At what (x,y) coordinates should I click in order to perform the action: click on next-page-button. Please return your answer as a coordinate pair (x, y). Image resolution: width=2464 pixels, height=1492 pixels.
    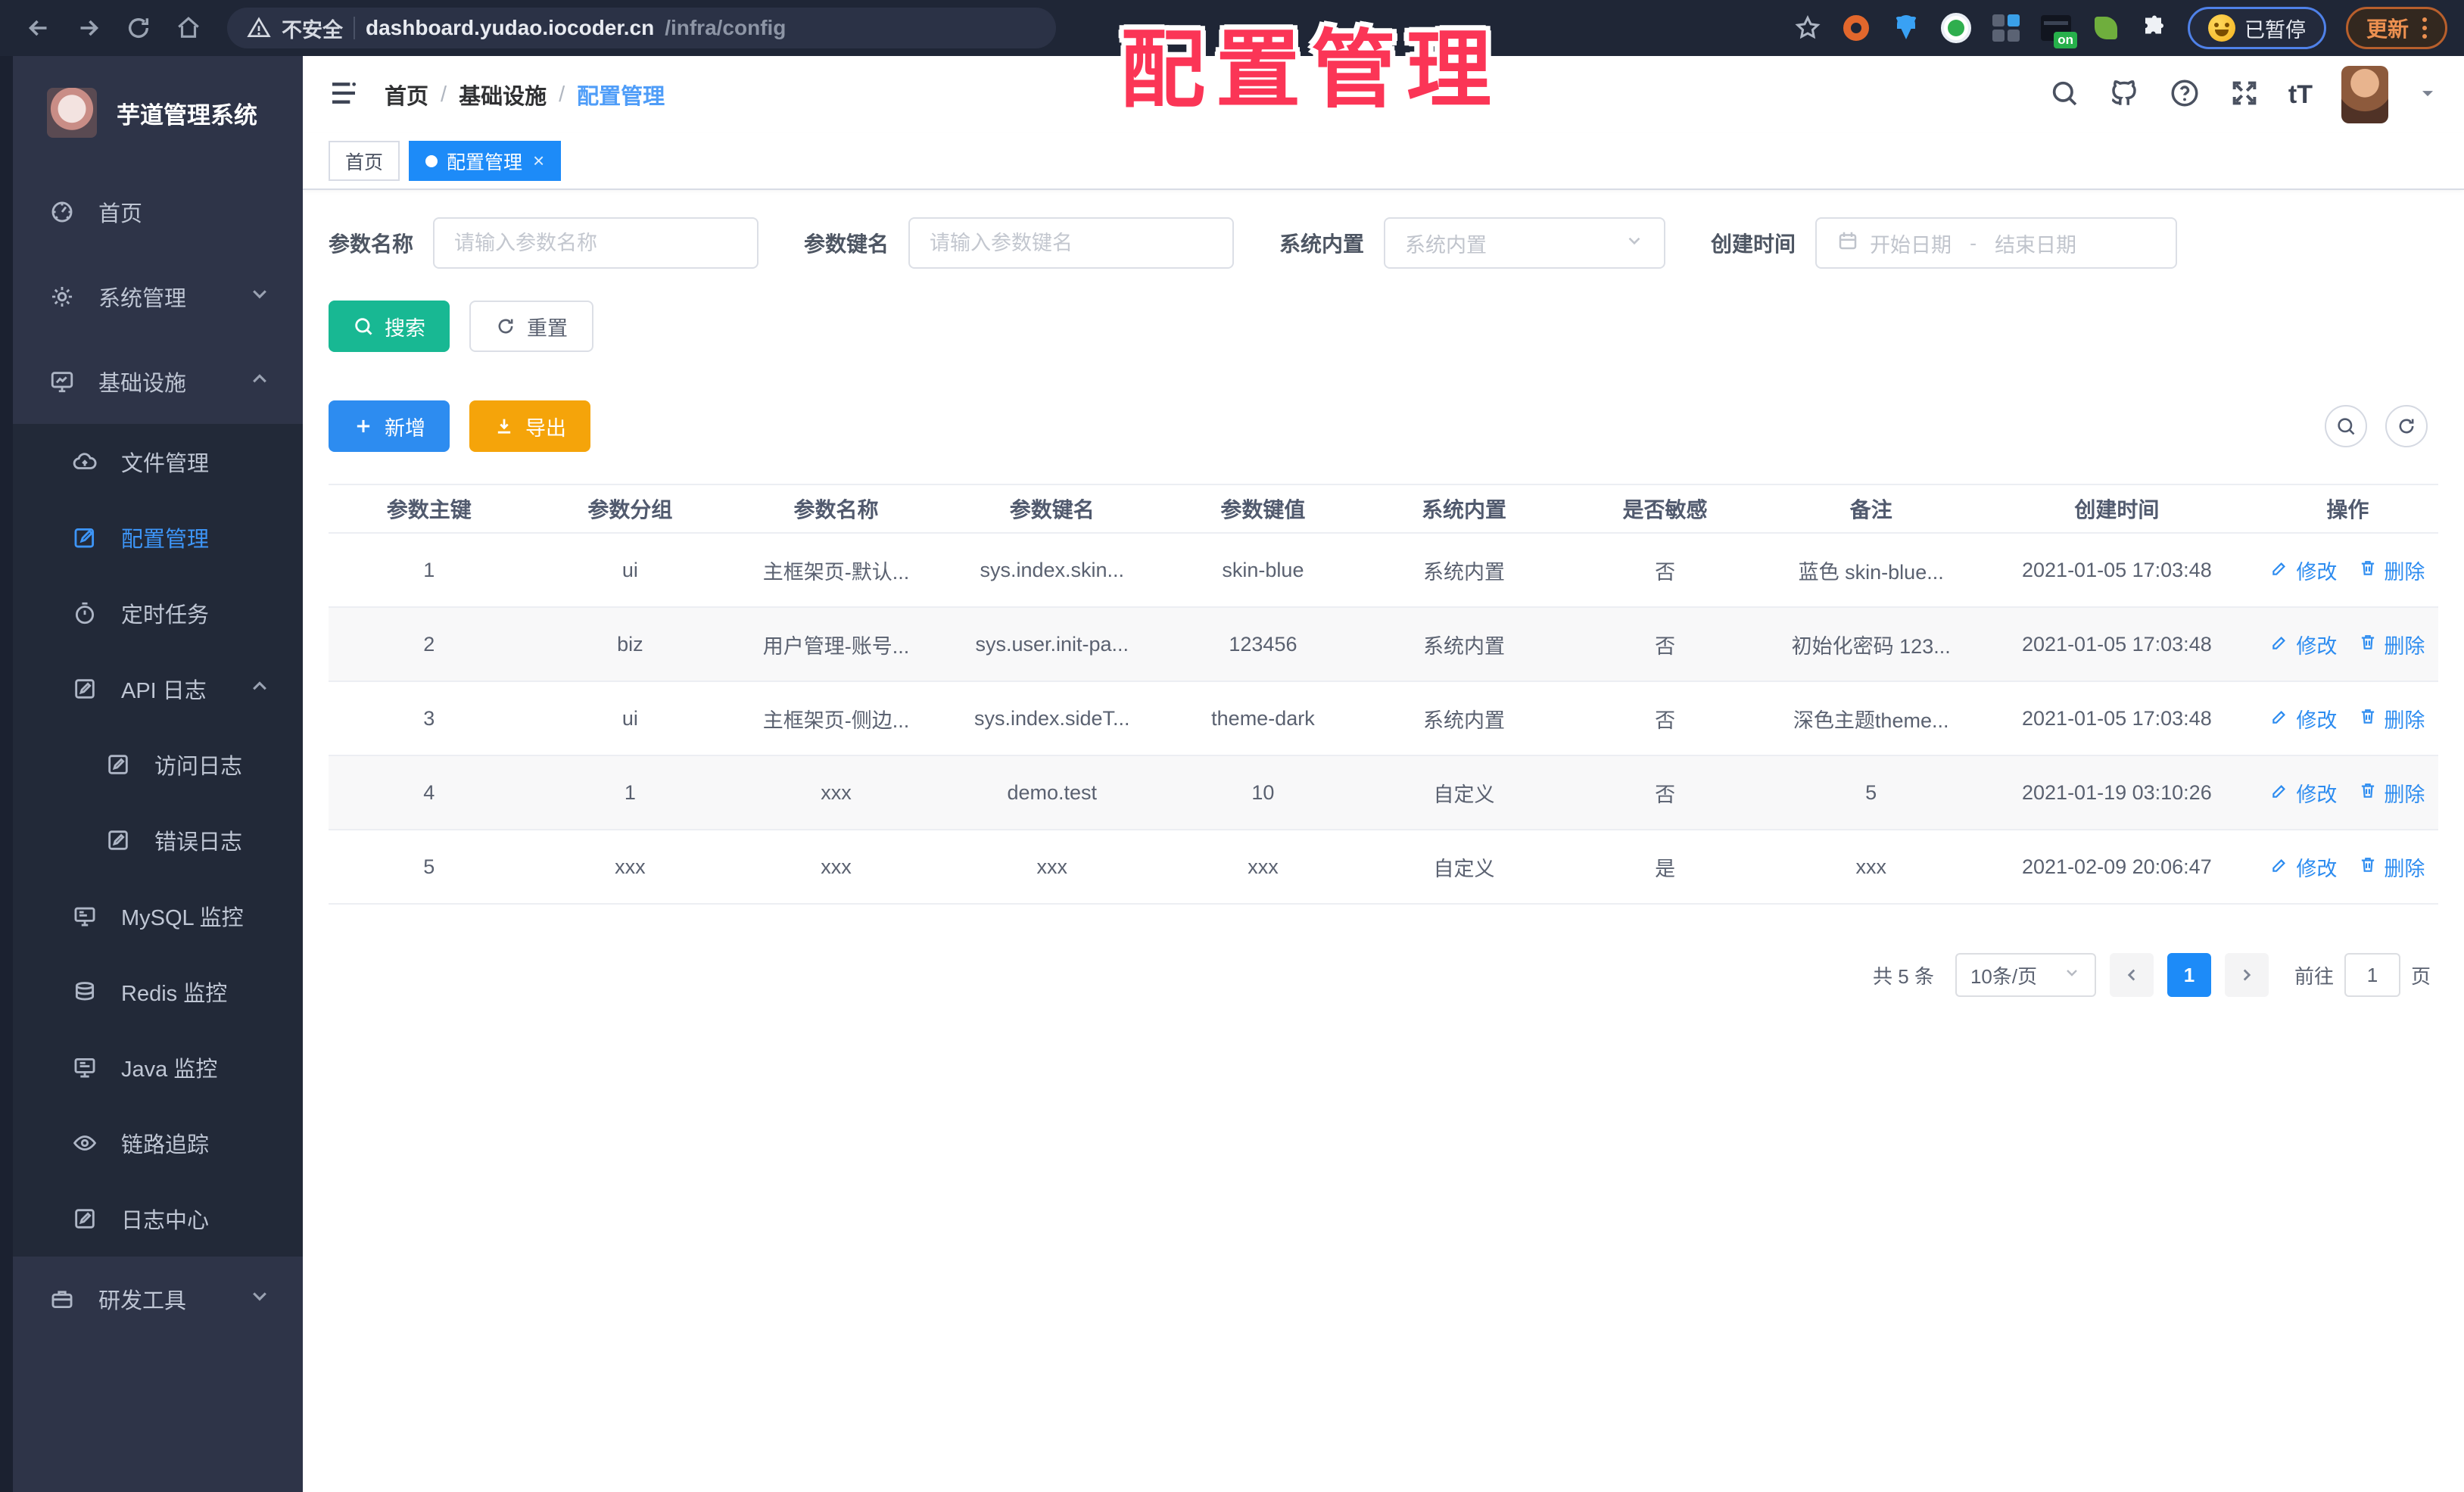
    Looking at the image, I should click on (2246, 975).